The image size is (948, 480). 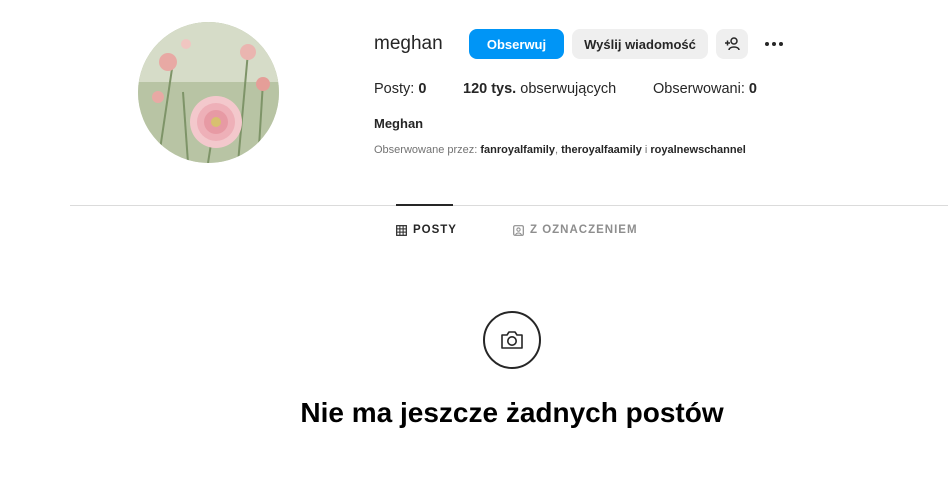 What do you see at coordinates (422, 89) in the screenshot?
I see `posts-value: 0` at bounding box center [422, 89].